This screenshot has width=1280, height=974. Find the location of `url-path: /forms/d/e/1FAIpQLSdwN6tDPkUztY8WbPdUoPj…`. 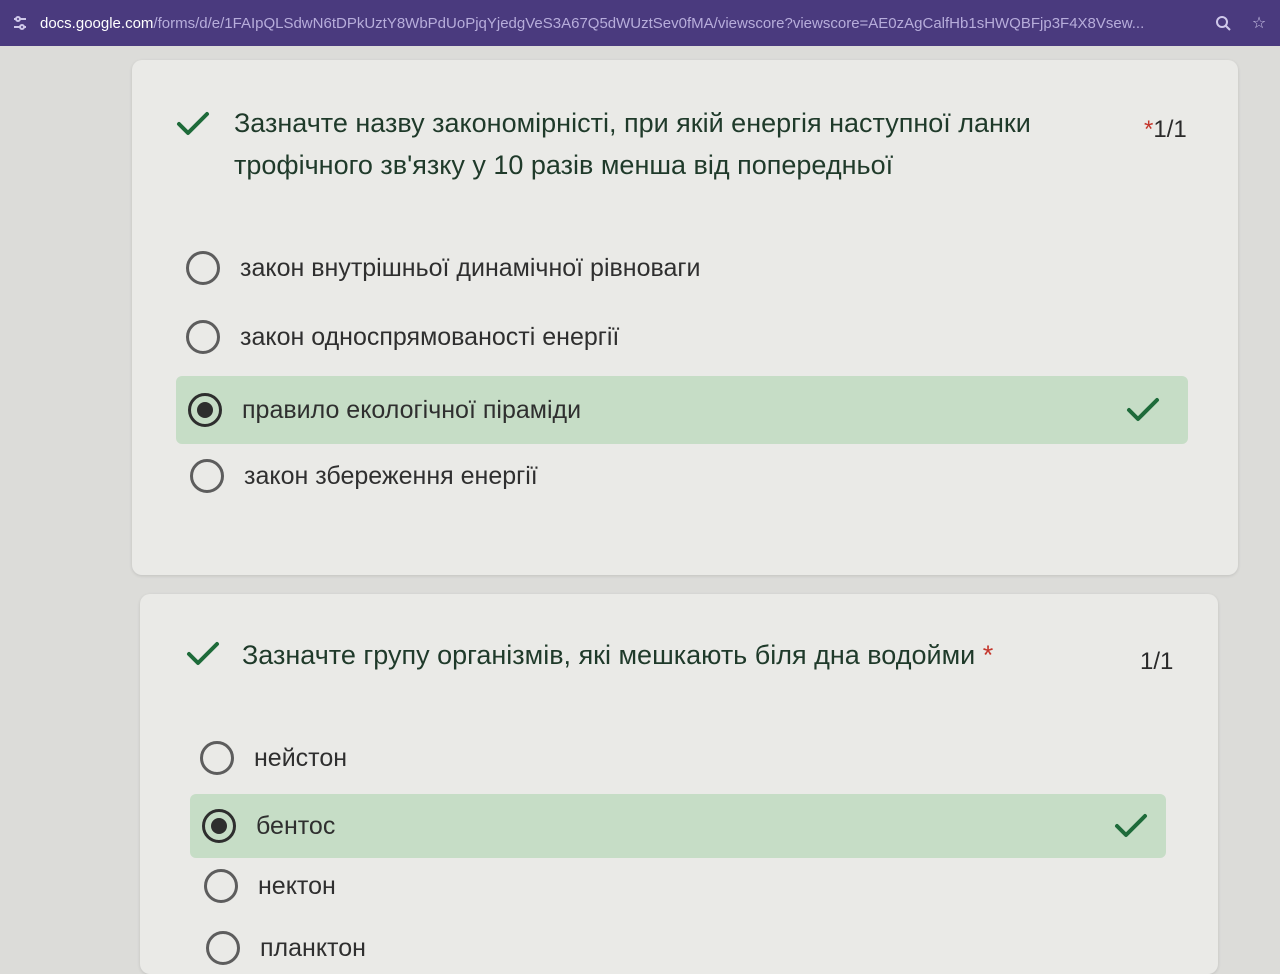

url-path: /forms/d/e/1FAIpQLSdwN6tDPkUztY8WbPdUoPj… is located at coordinates (649, 23).